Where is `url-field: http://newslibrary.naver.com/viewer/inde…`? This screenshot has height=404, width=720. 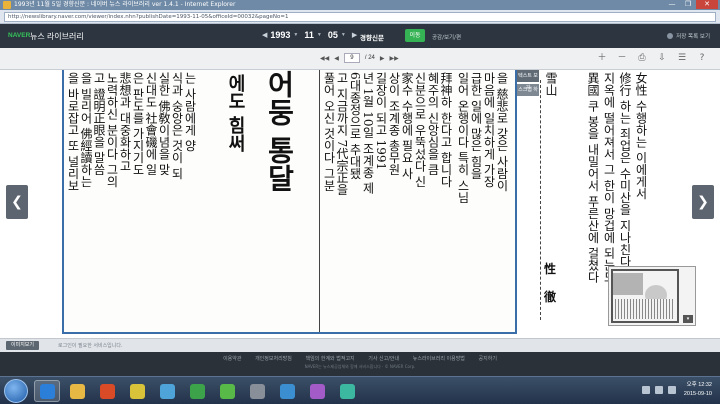
url-field: http://newslibrary.naver.com/viewer/inde… is located at coordinates (360, 17).